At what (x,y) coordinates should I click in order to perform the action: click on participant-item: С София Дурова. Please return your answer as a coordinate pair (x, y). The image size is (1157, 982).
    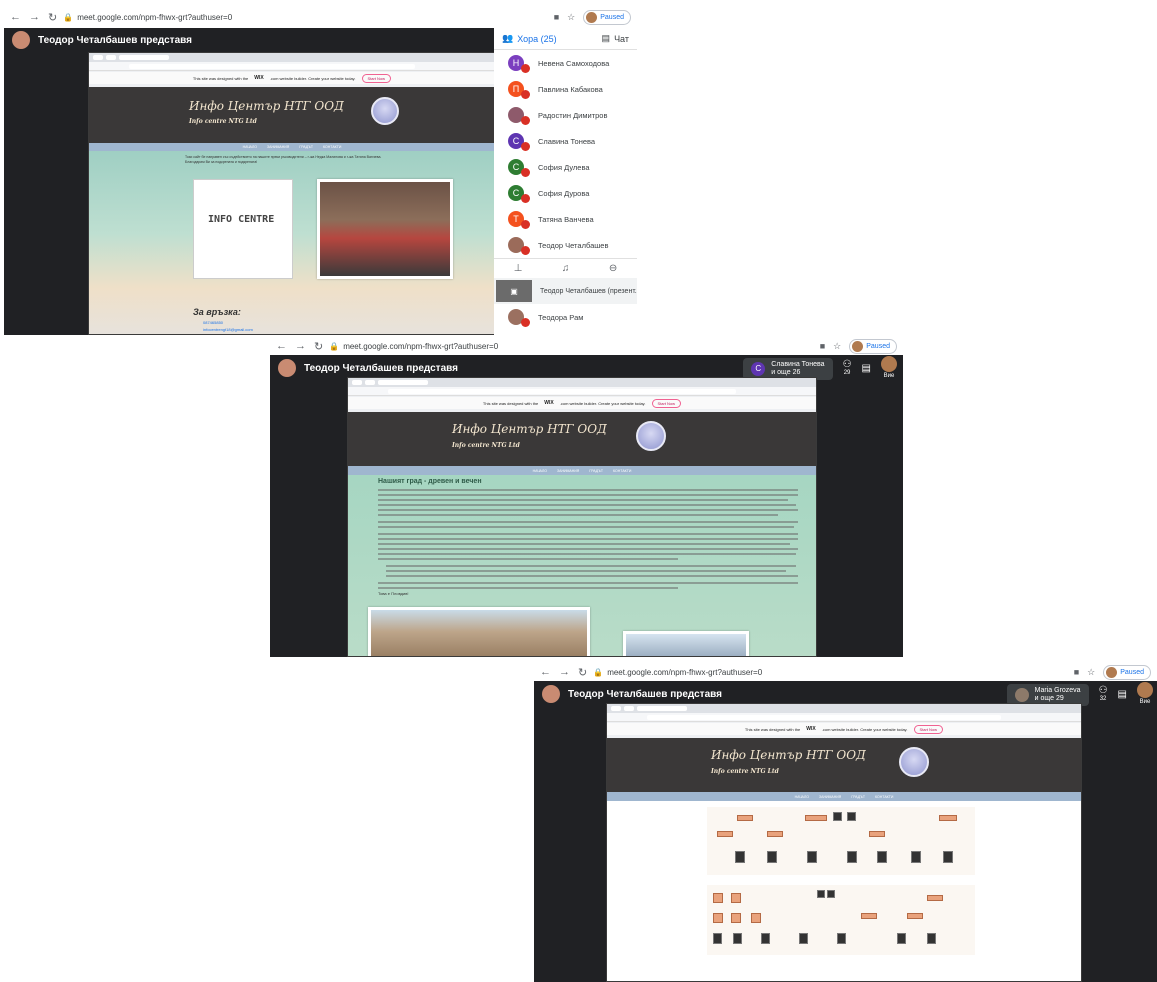
    Looking at the image, I should click on (565, 193).